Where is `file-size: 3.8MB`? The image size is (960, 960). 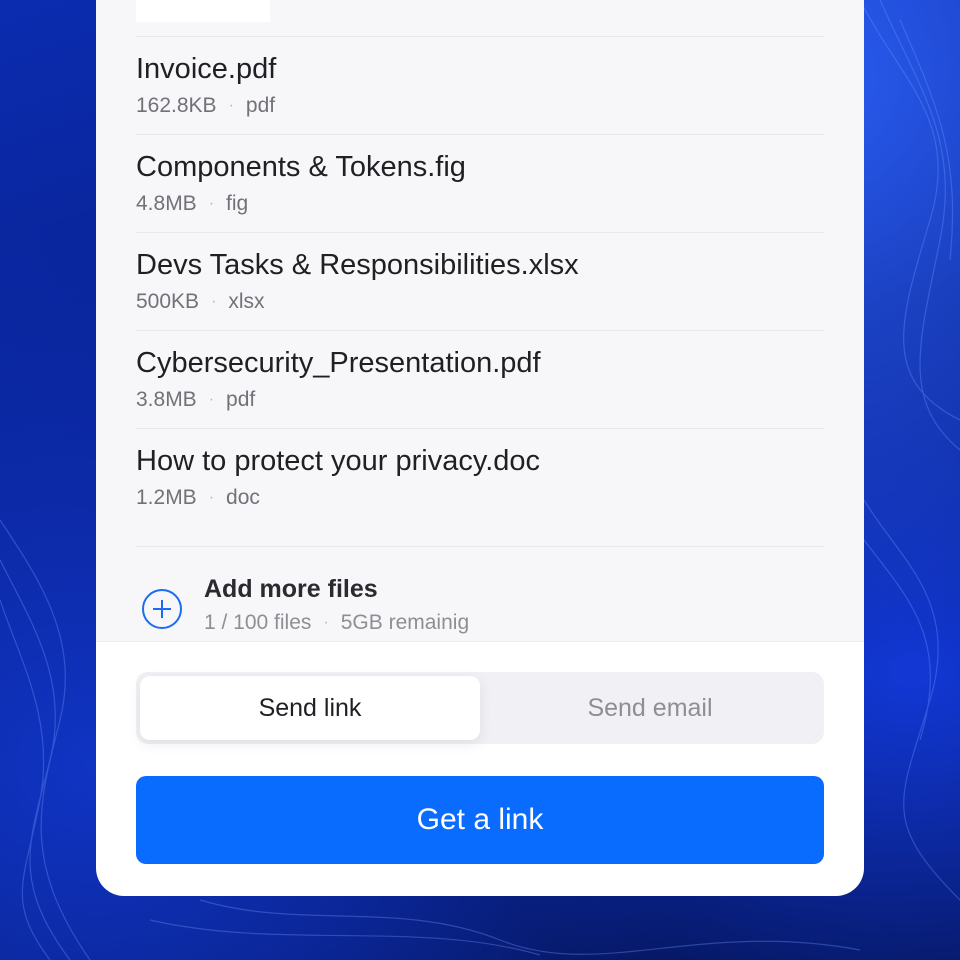
file-size: 3.8MB is located at coordinates (166, 399).